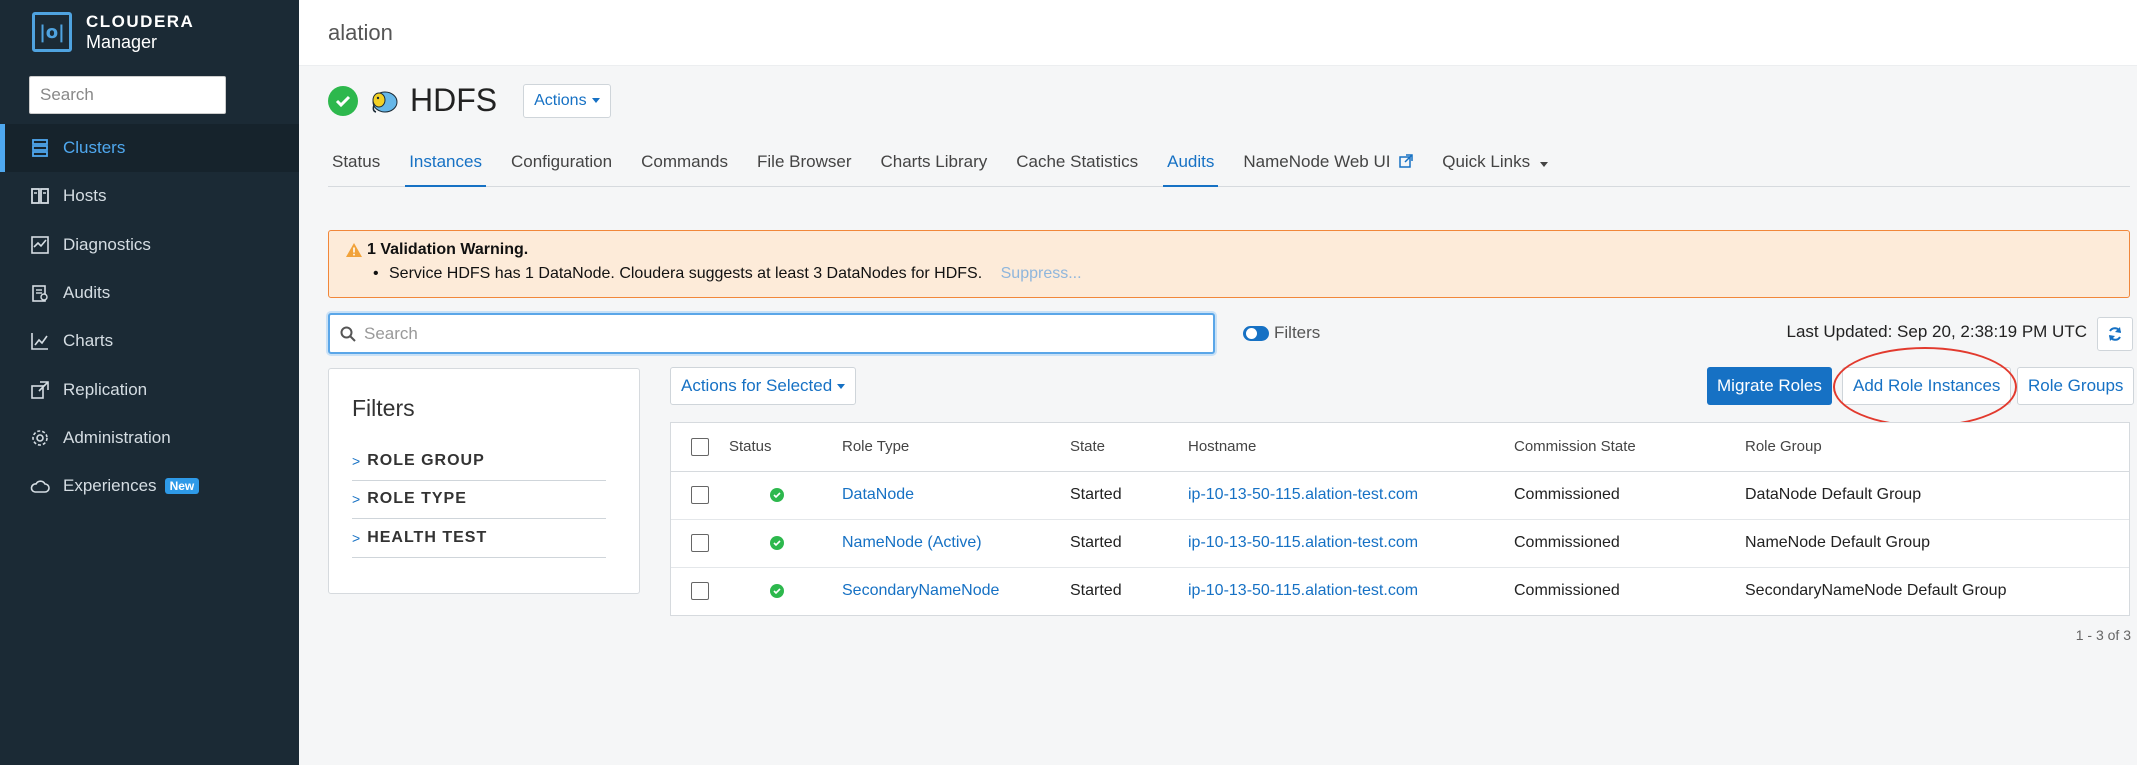  I want to click on sidebar-item-clusters: Clusters, so click(149, 148).